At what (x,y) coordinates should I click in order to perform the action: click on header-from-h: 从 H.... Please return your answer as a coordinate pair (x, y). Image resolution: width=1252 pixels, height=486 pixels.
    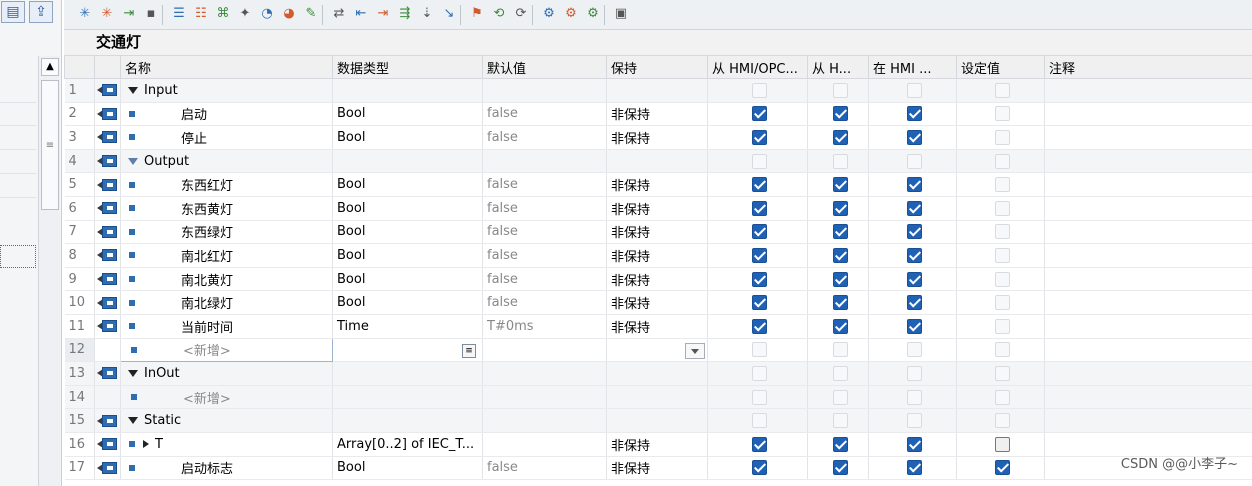
    Looking at the image, I should click on (838, 67).